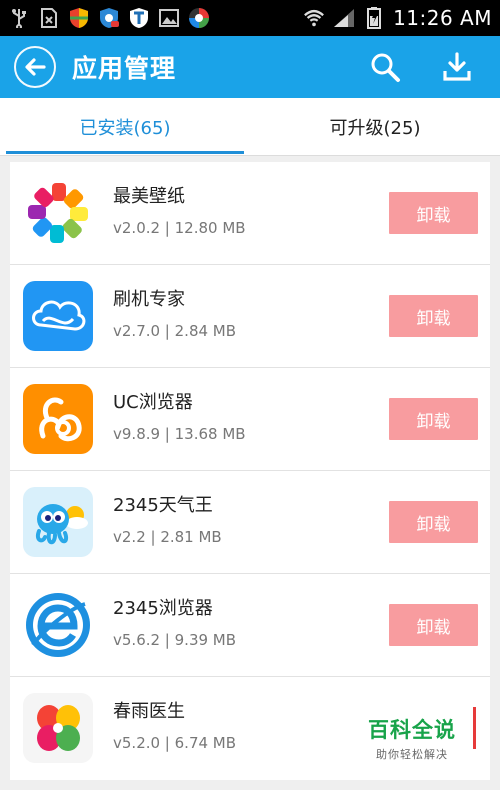  What do you see at coordinates (79, 18) in the screenshot?
I see `shield-security-icon` at bounding box center [79, 18].